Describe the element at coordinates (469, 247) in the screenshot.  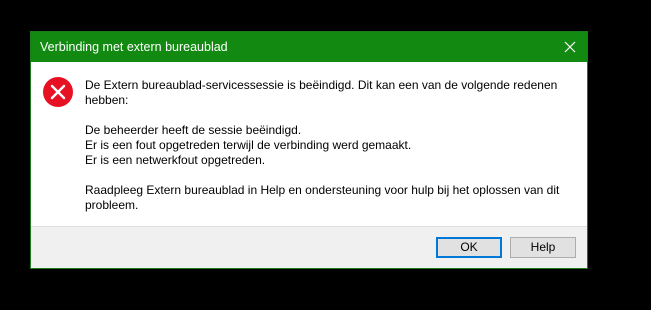
I see `ok-button: OK` at that location.